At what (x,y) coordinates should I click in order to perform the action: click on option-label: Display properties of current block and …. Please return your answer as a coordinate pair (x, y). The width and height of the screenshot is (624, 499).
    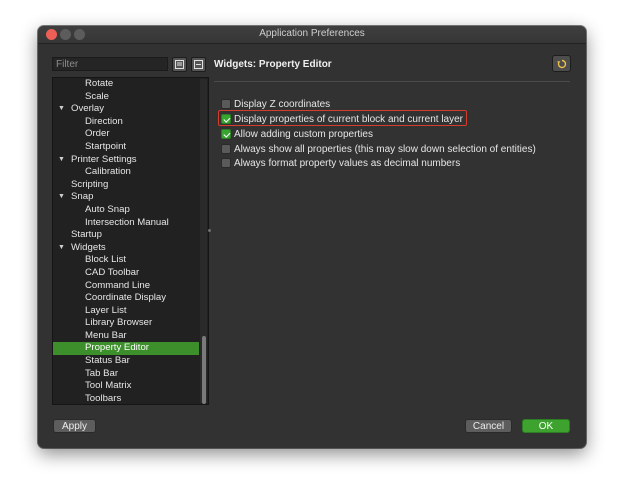
    Looking at the image, I should click on (348, 119).